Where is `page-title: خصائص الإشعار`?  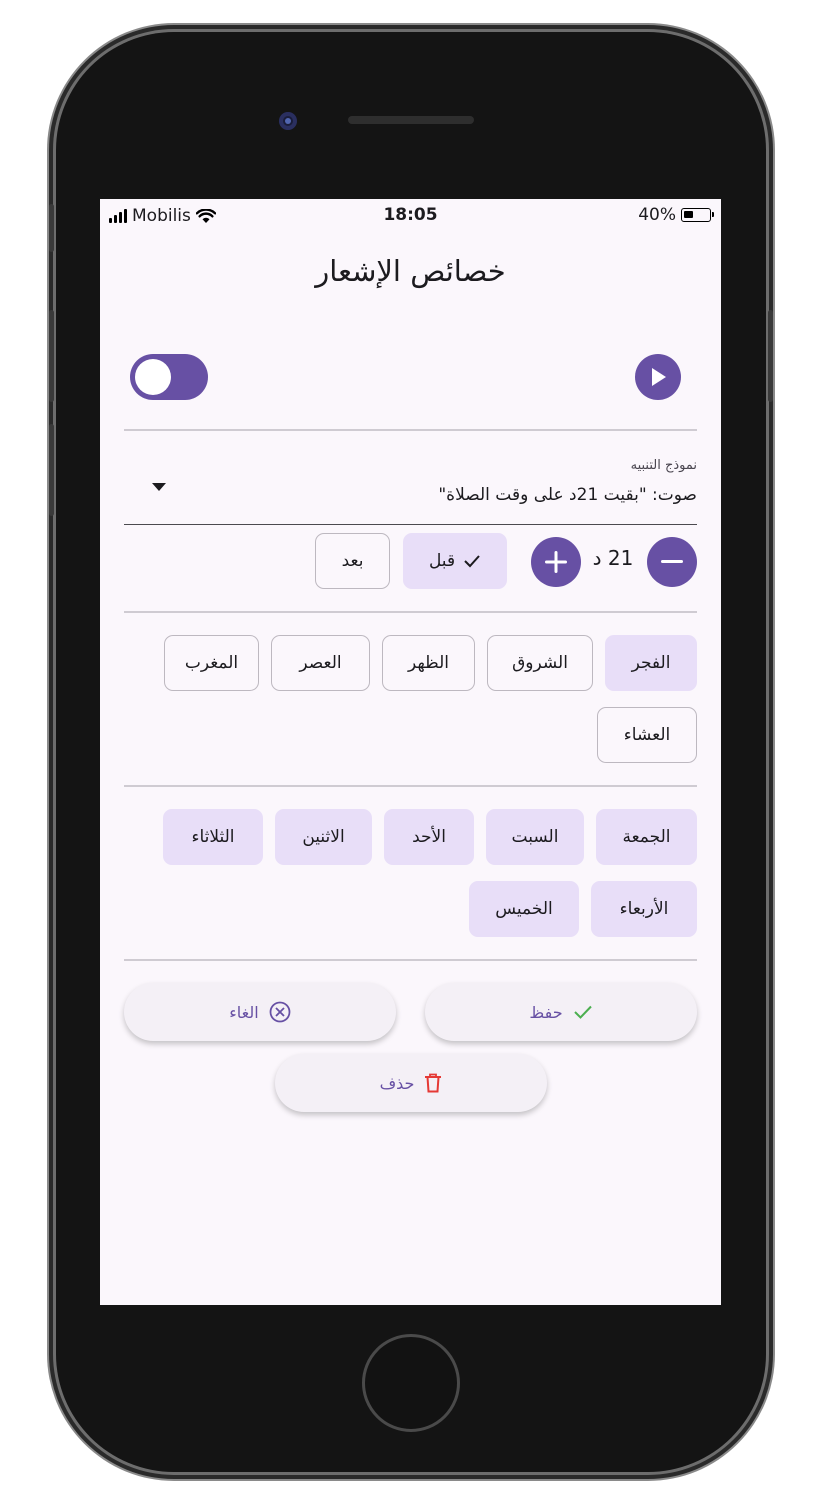 page-title: خصائص الإشعار is located at coordinates (410, 271).